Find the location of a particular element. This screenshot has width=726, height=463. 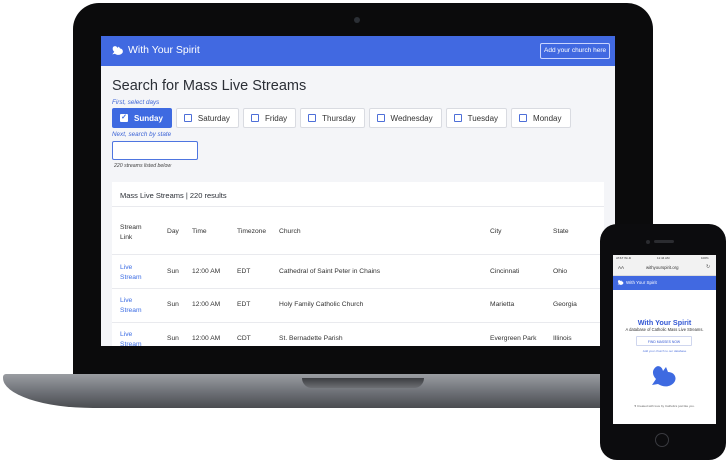

checkbox-icon: ✓ is located at coordinates (124, 118).